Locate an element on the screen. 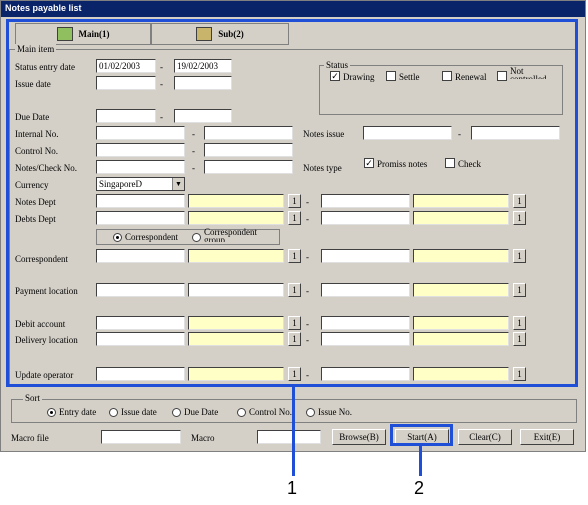 This screenshot has width=588, height=505. sort-issue-date-label: Issue date is located at coordinates (139, 412).